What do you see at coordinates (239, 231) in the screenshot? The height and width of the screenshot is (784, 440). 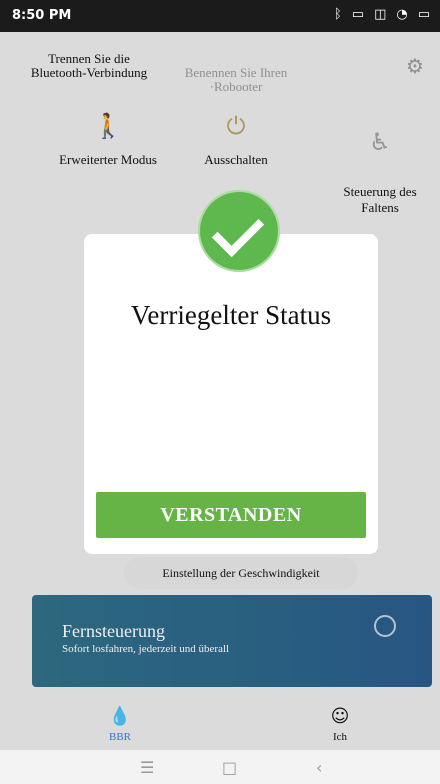 I see `checkmark-icon` at bounding box center [239, 231].